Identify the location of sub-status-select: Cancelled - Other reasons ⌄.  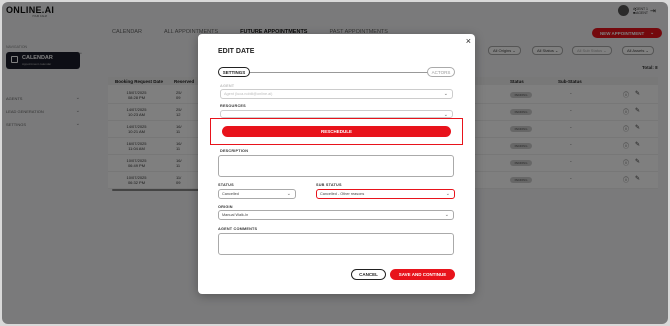
(385, 194).